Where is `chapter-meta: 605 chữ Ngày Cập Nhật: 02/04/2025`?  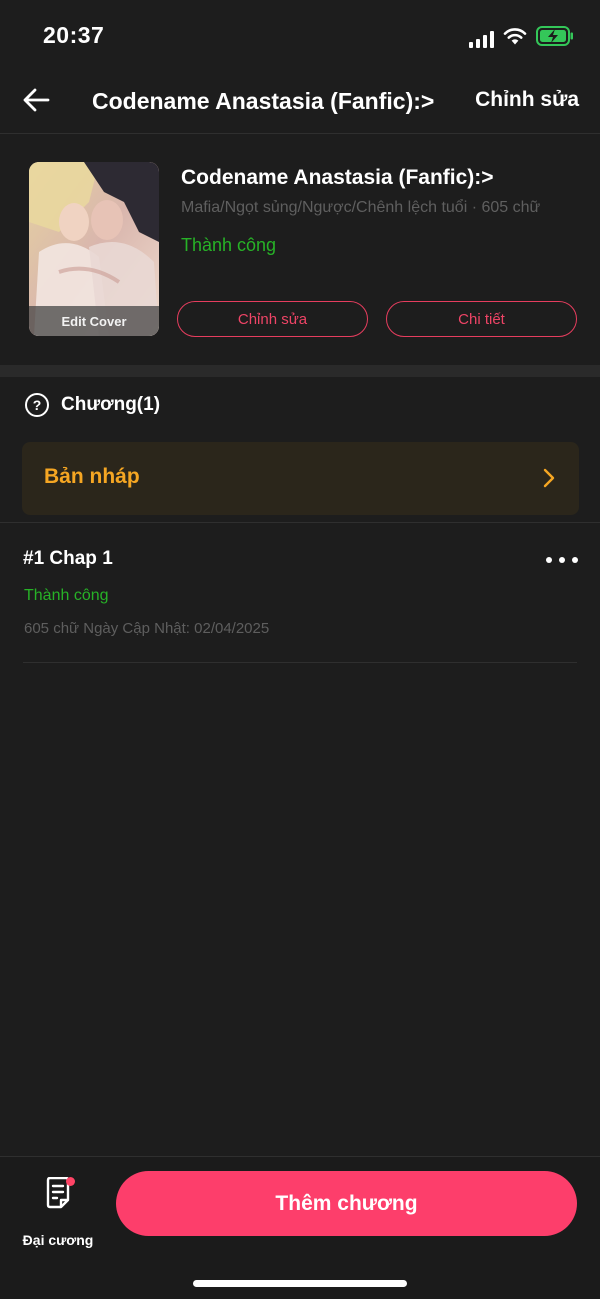
chapter-meta: 605 chữ Ngày Cập Nhật: 02/04/2025 is located at coordinates (147, 628).